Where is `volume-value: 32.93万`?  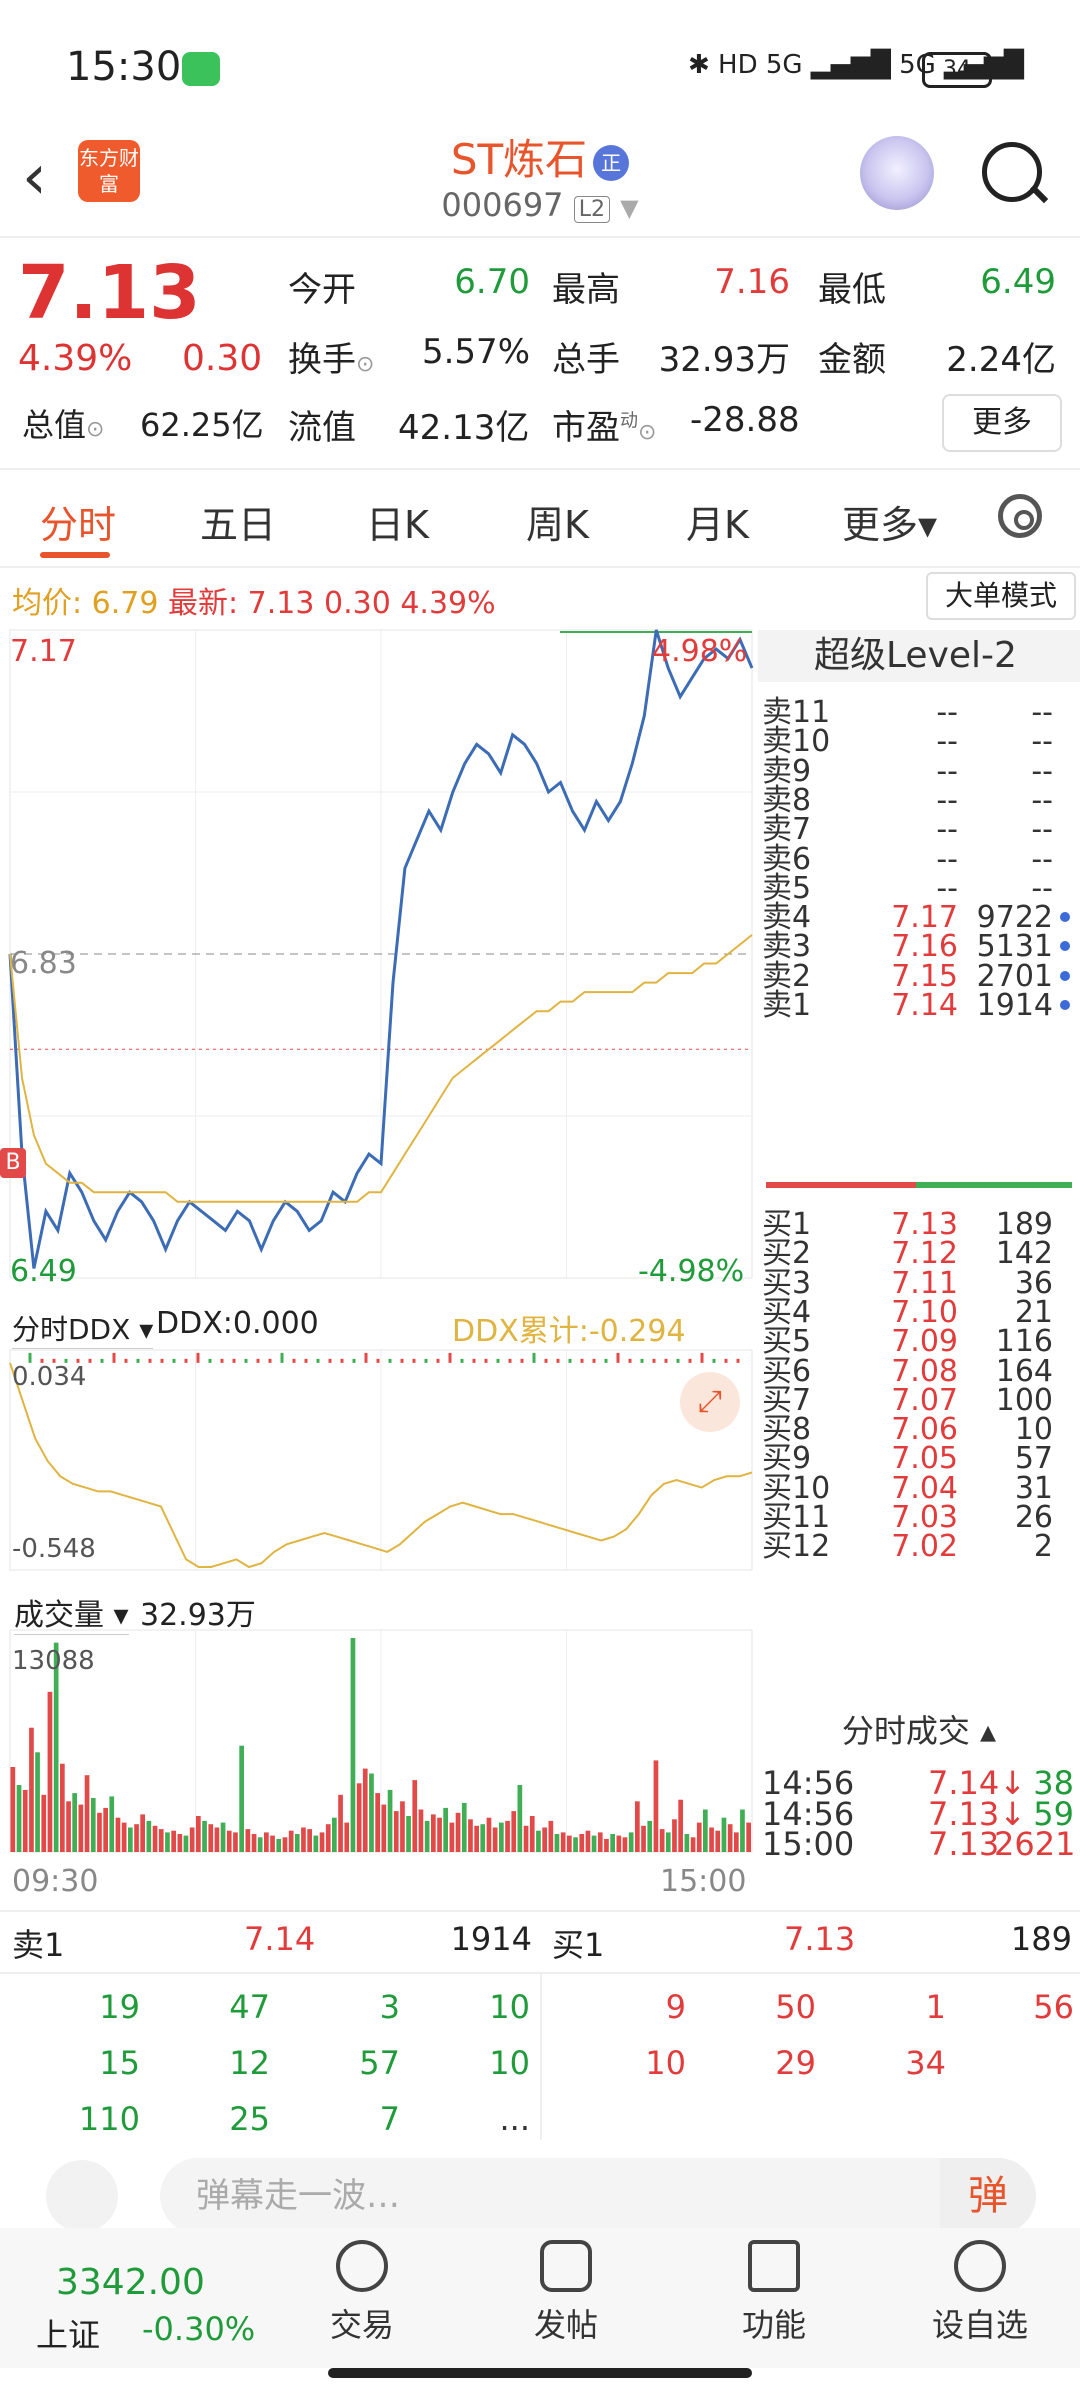 volume-value: 32.93万 is located at coordinates (724, 360).